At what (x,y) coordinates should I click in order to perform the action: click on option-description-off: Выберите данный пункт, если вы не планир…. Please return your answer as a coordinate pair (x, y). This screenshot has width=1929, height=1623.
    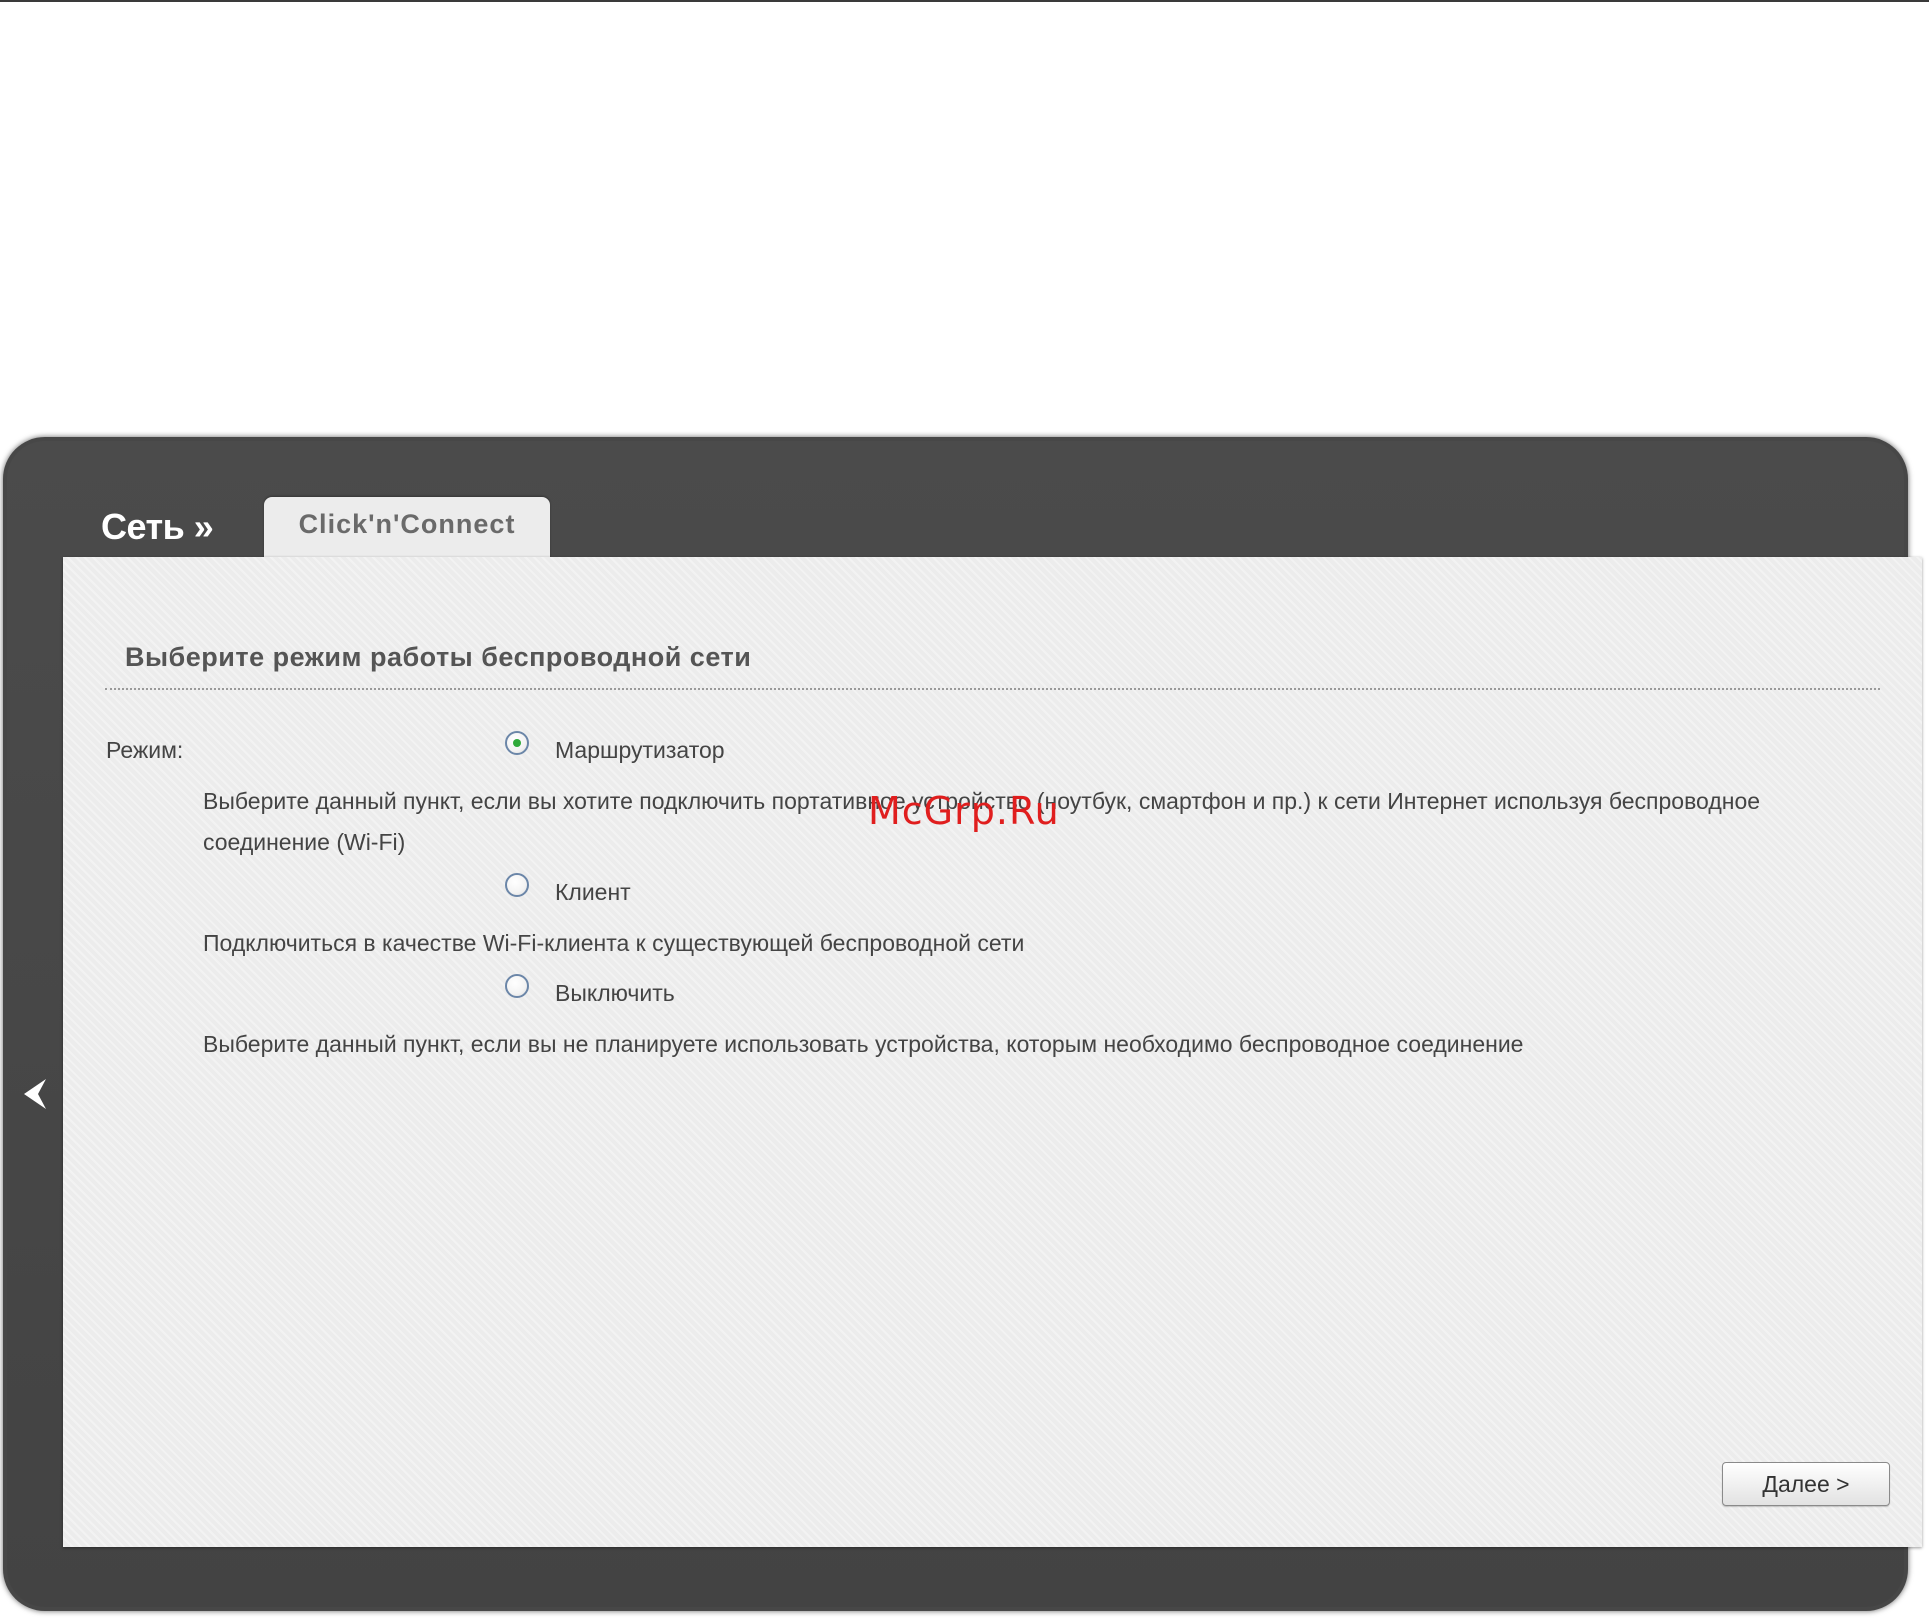
    Looking at the image, I should click on (863, 1044).